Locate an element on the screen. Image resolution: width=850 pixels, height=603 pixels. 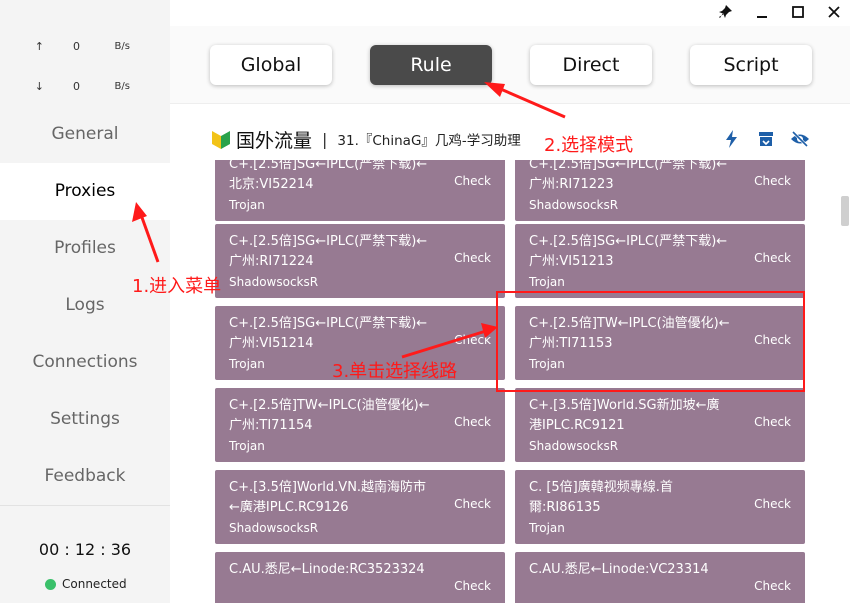
connection-status-label: Connected is located at coordinates (94, 584).